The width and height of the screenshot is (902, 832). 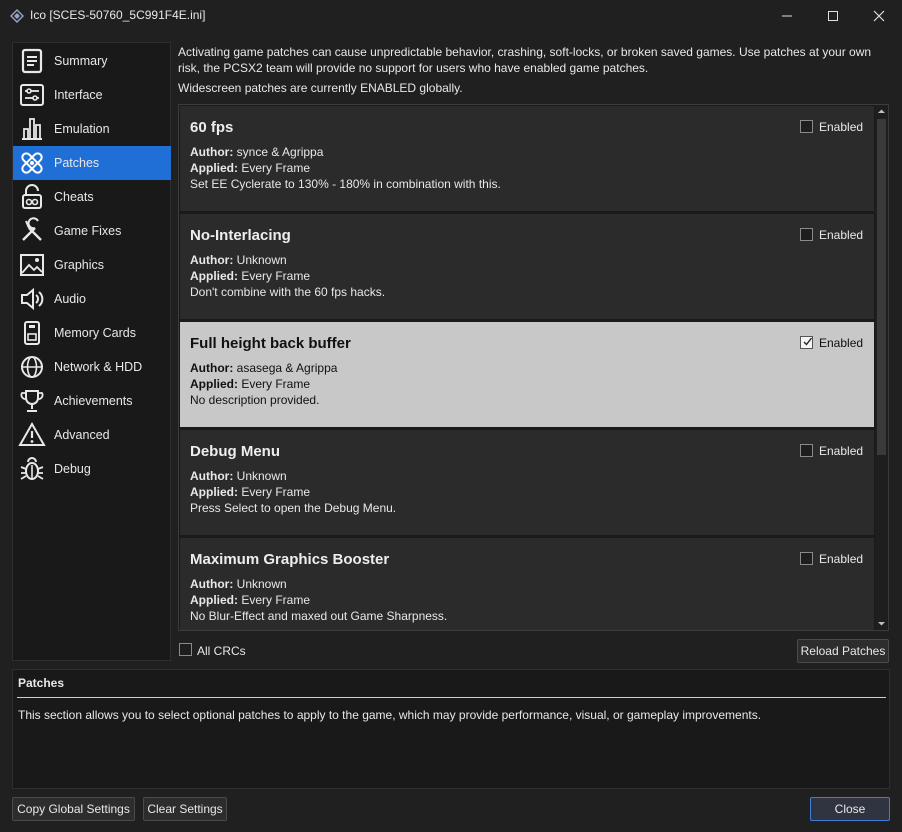 I want to click on maximize-button, so click(x=833, y=16).